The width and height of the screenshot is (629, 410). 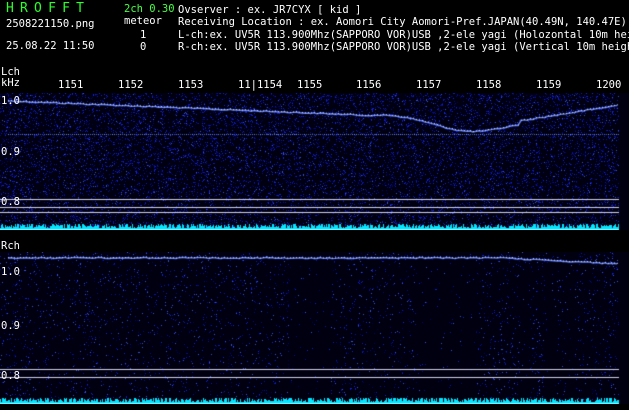 I want to click on timestamp: 25.08.22 11:50, so click(x=50, y=46).